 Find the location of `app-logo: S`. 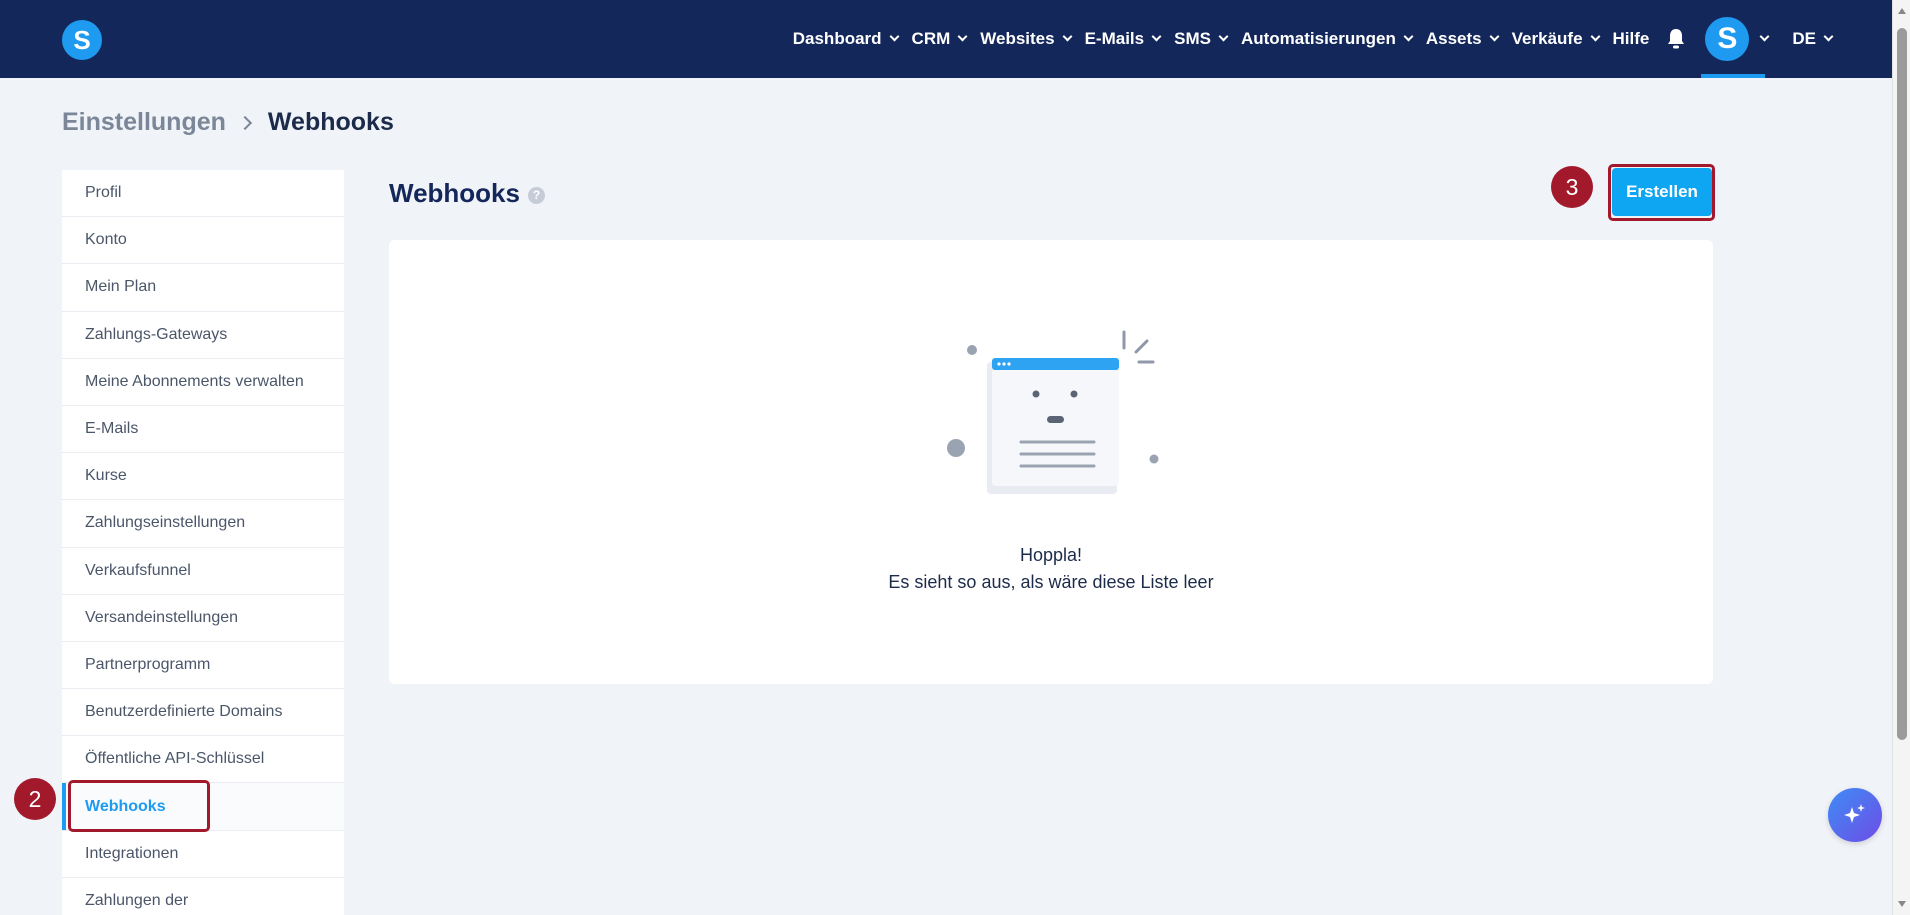

app-logo: S is located at coordinates (82, 40).